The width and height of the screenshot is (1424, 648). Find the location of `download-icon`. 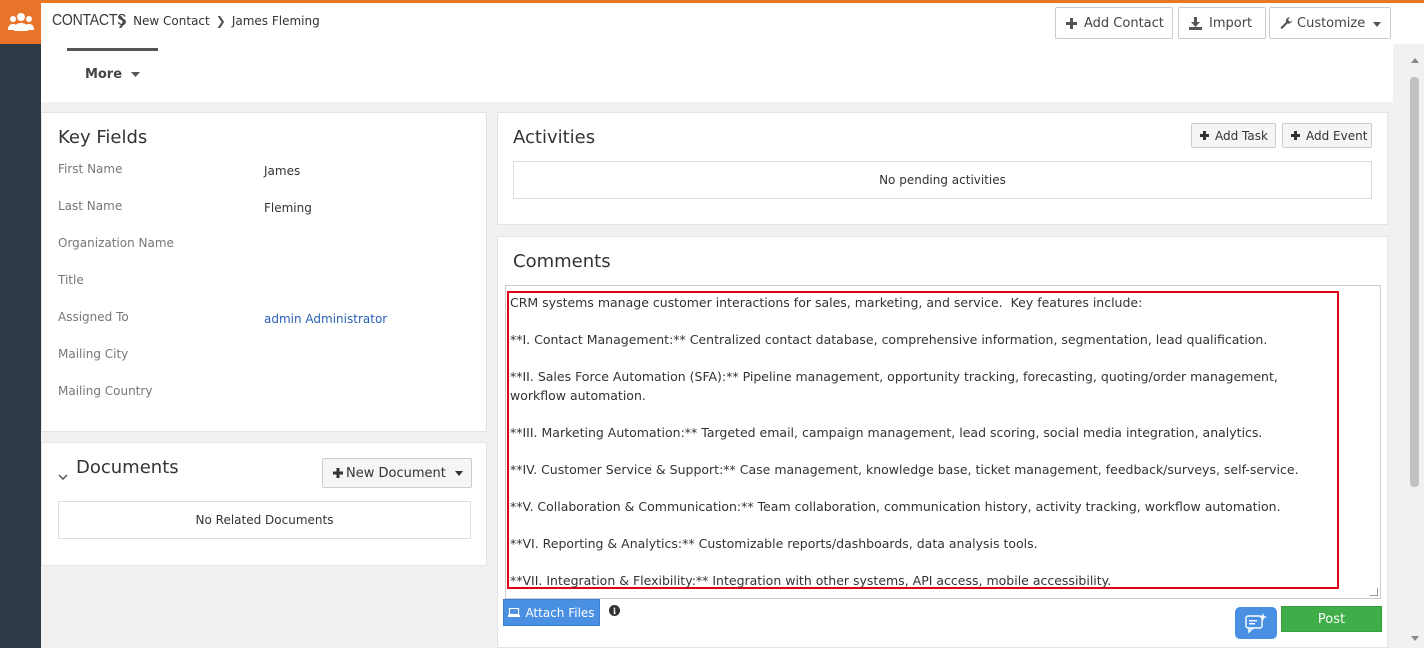

download-icon is located at coordinates (1195, 23).